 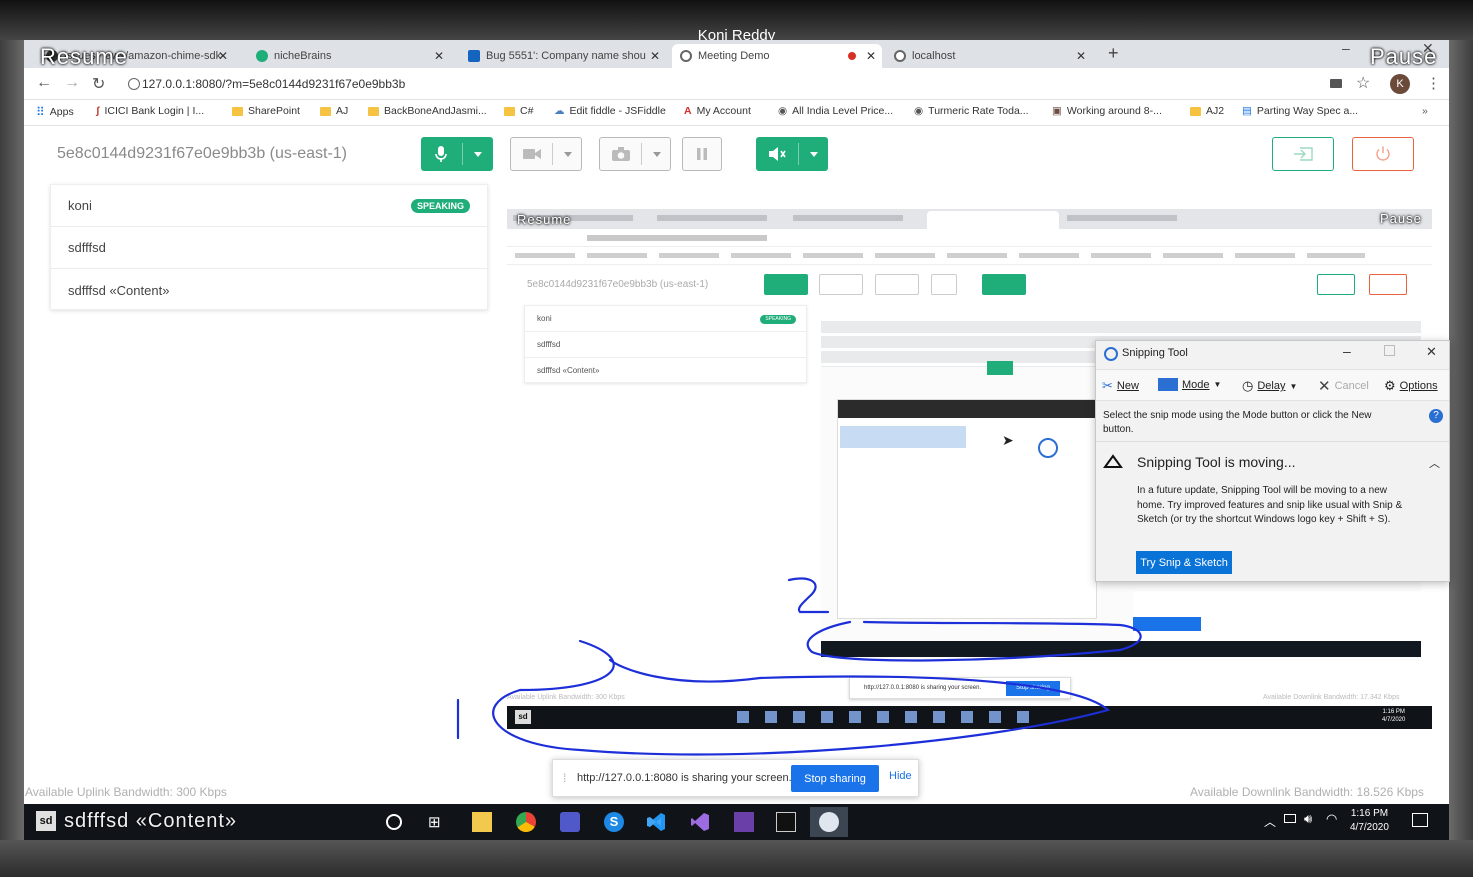 What do you see at coordinates (974, 641) in the screenshot?
I see `ink-loop-small` at bounding box center [974, 641].